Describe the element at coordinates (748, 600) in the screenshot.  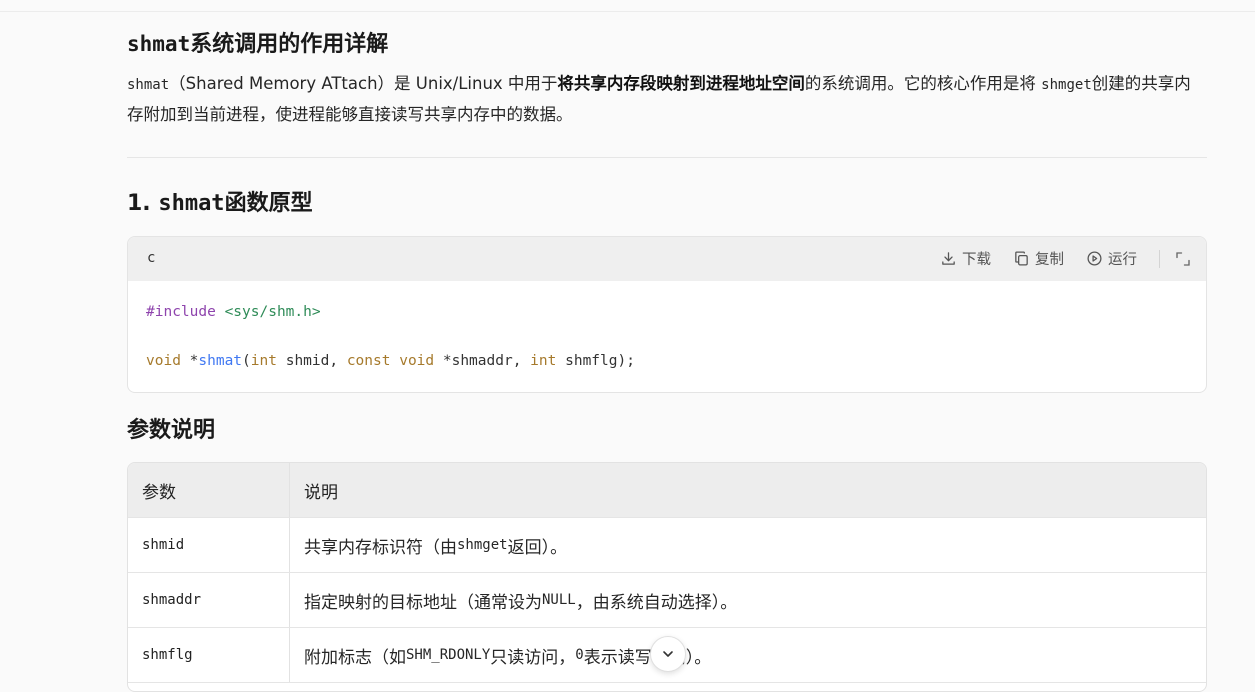
I see `param-desc-cell: 指定映射的目标地址（通常设为 NULL ，由系统自动选择）。` at that location.